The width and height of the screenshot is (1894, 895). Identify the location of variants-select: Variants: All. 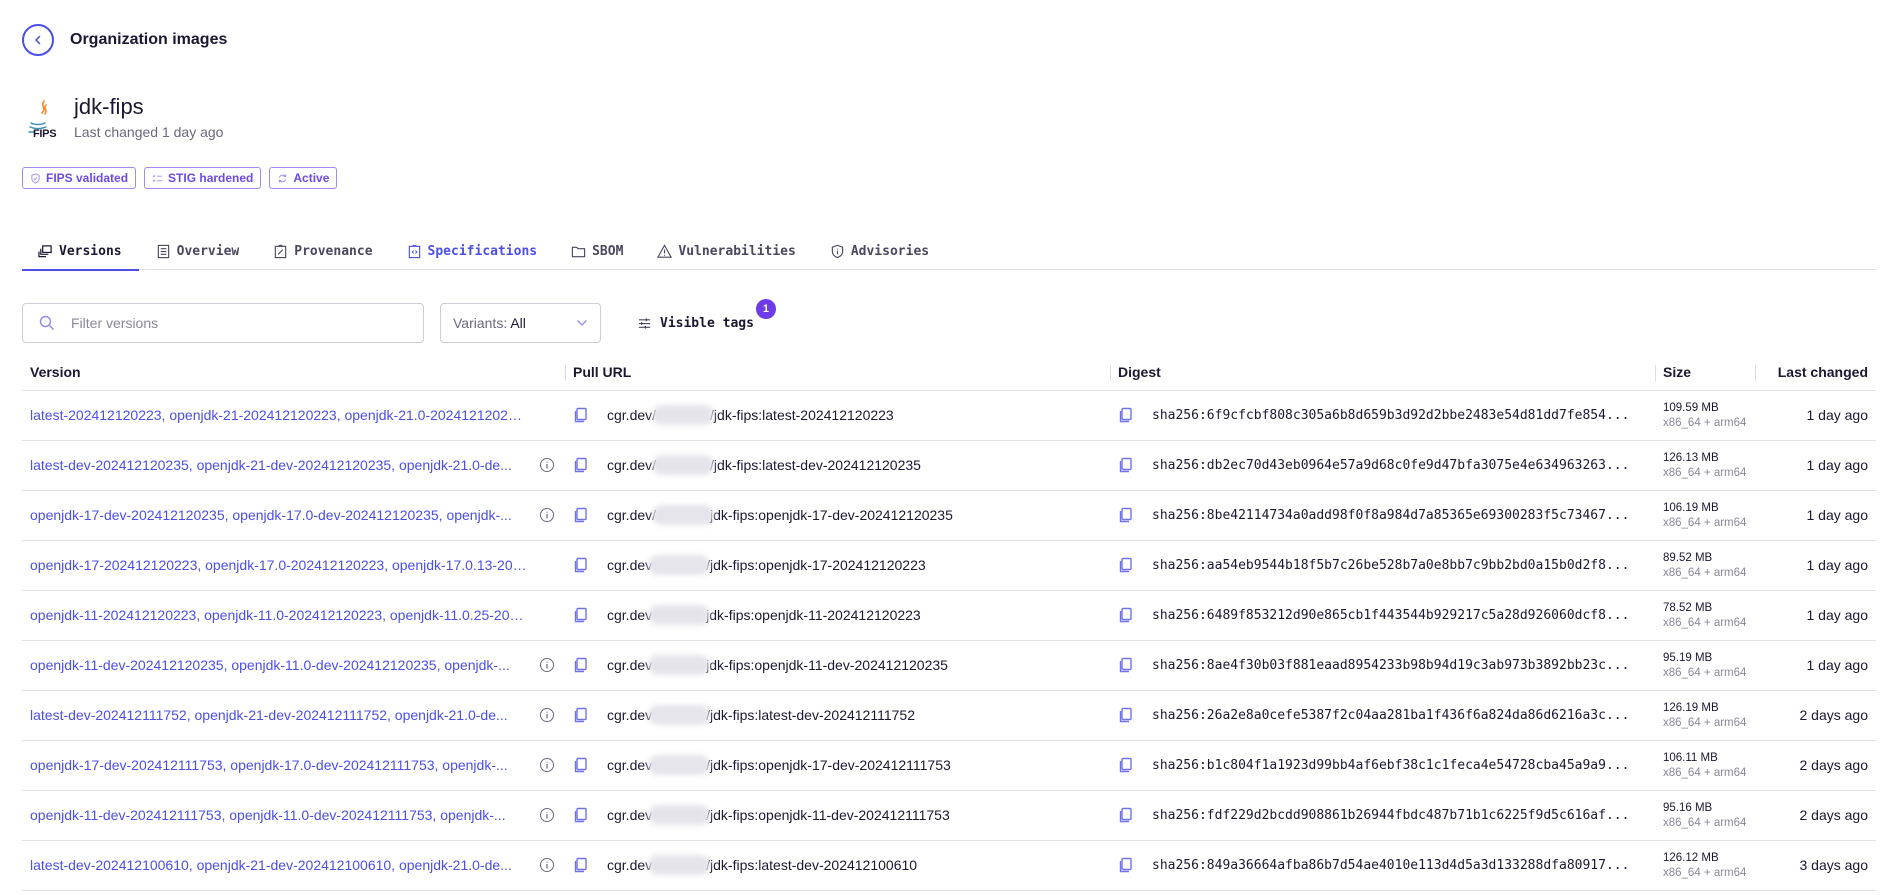
(520, 323).